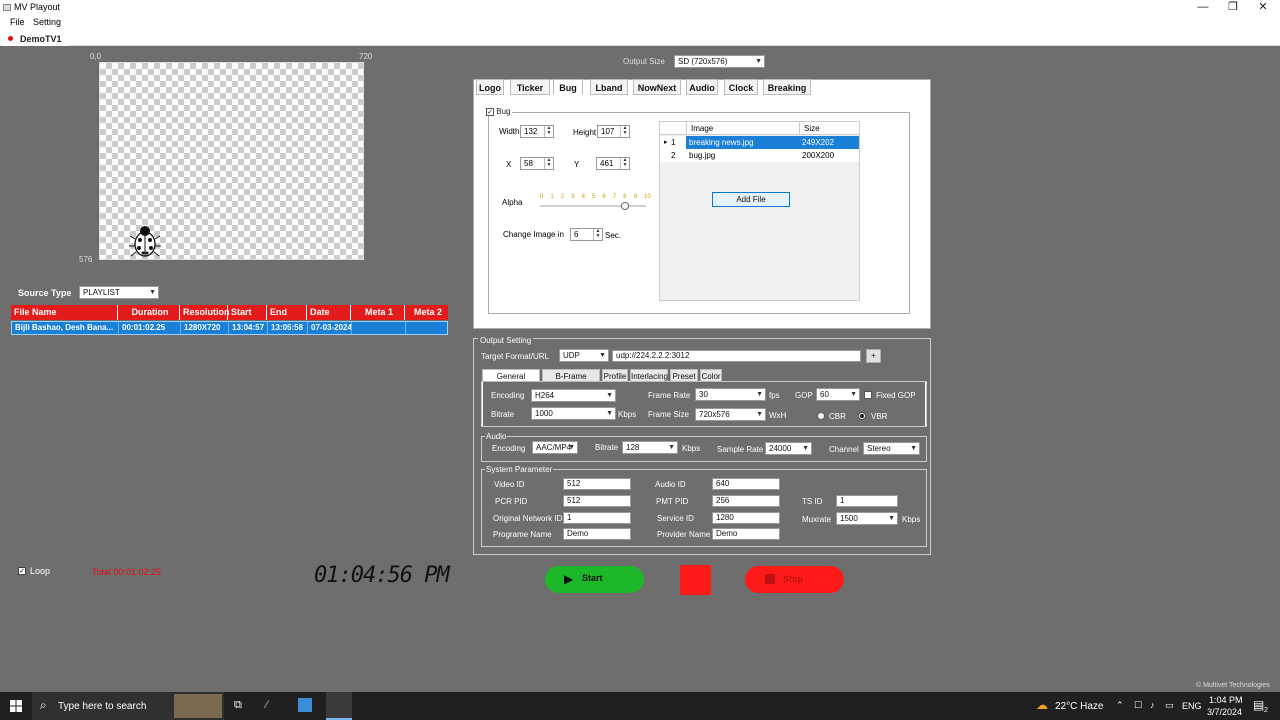  I want to click on samplerate-value: 24000, so click(780, 448).